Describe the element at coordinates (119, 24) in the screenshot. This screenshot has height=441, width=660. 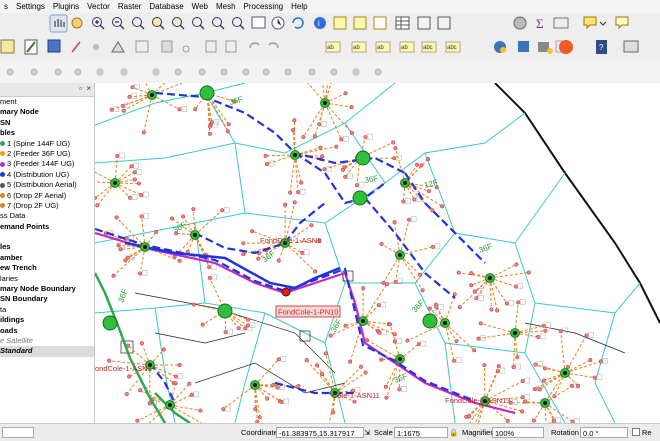
I see `zoom-out-icon` at that location.